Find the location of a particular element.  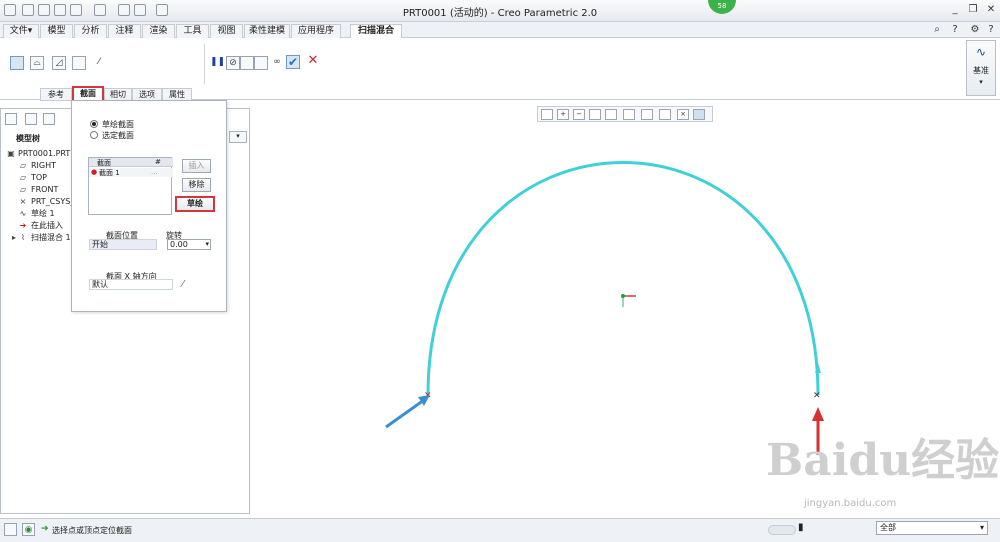

restore-icon: ❐ is located at coordinates (973, 10).